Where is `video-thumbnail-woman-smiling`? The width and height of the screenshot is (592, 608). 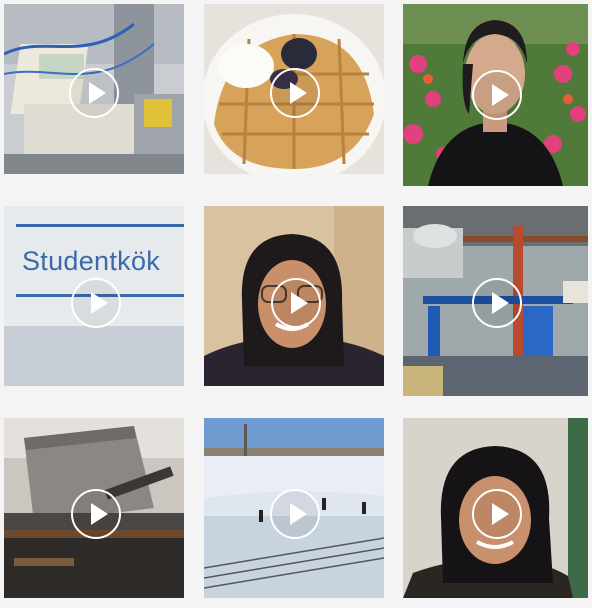
video-thumbnail-woman-smiling is located at coordinates (495, 508).